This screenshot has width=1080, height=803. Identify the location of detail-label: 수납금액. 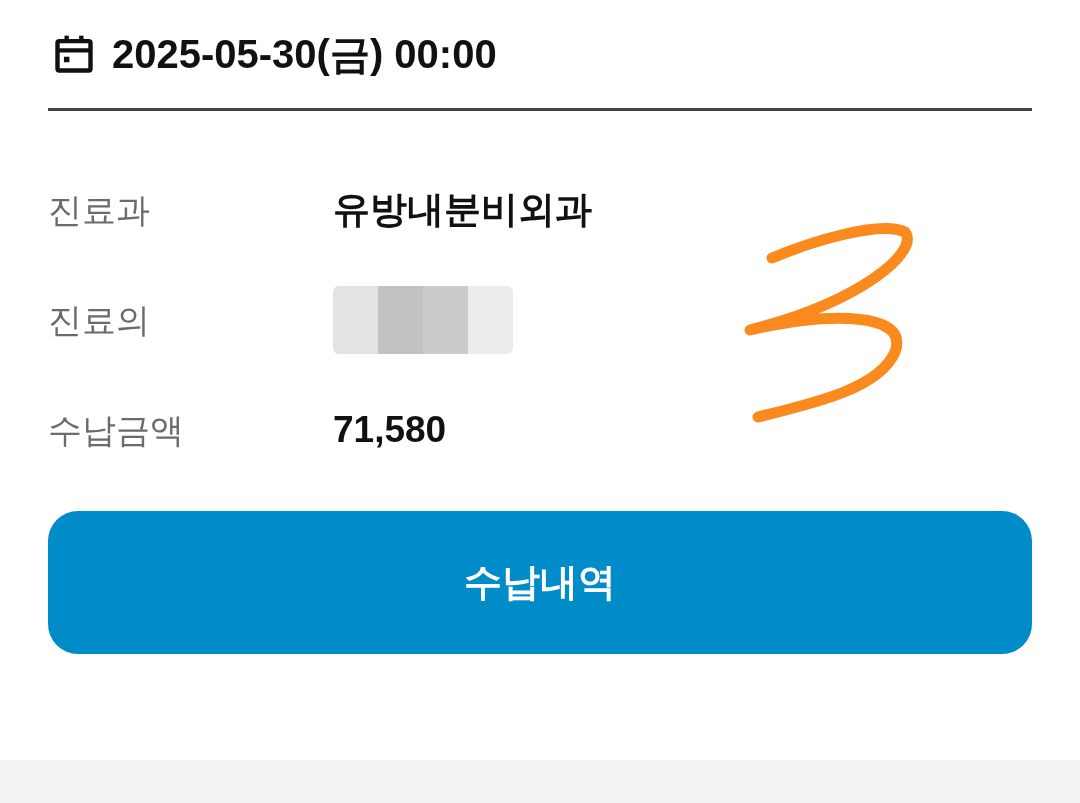
(116, 430).